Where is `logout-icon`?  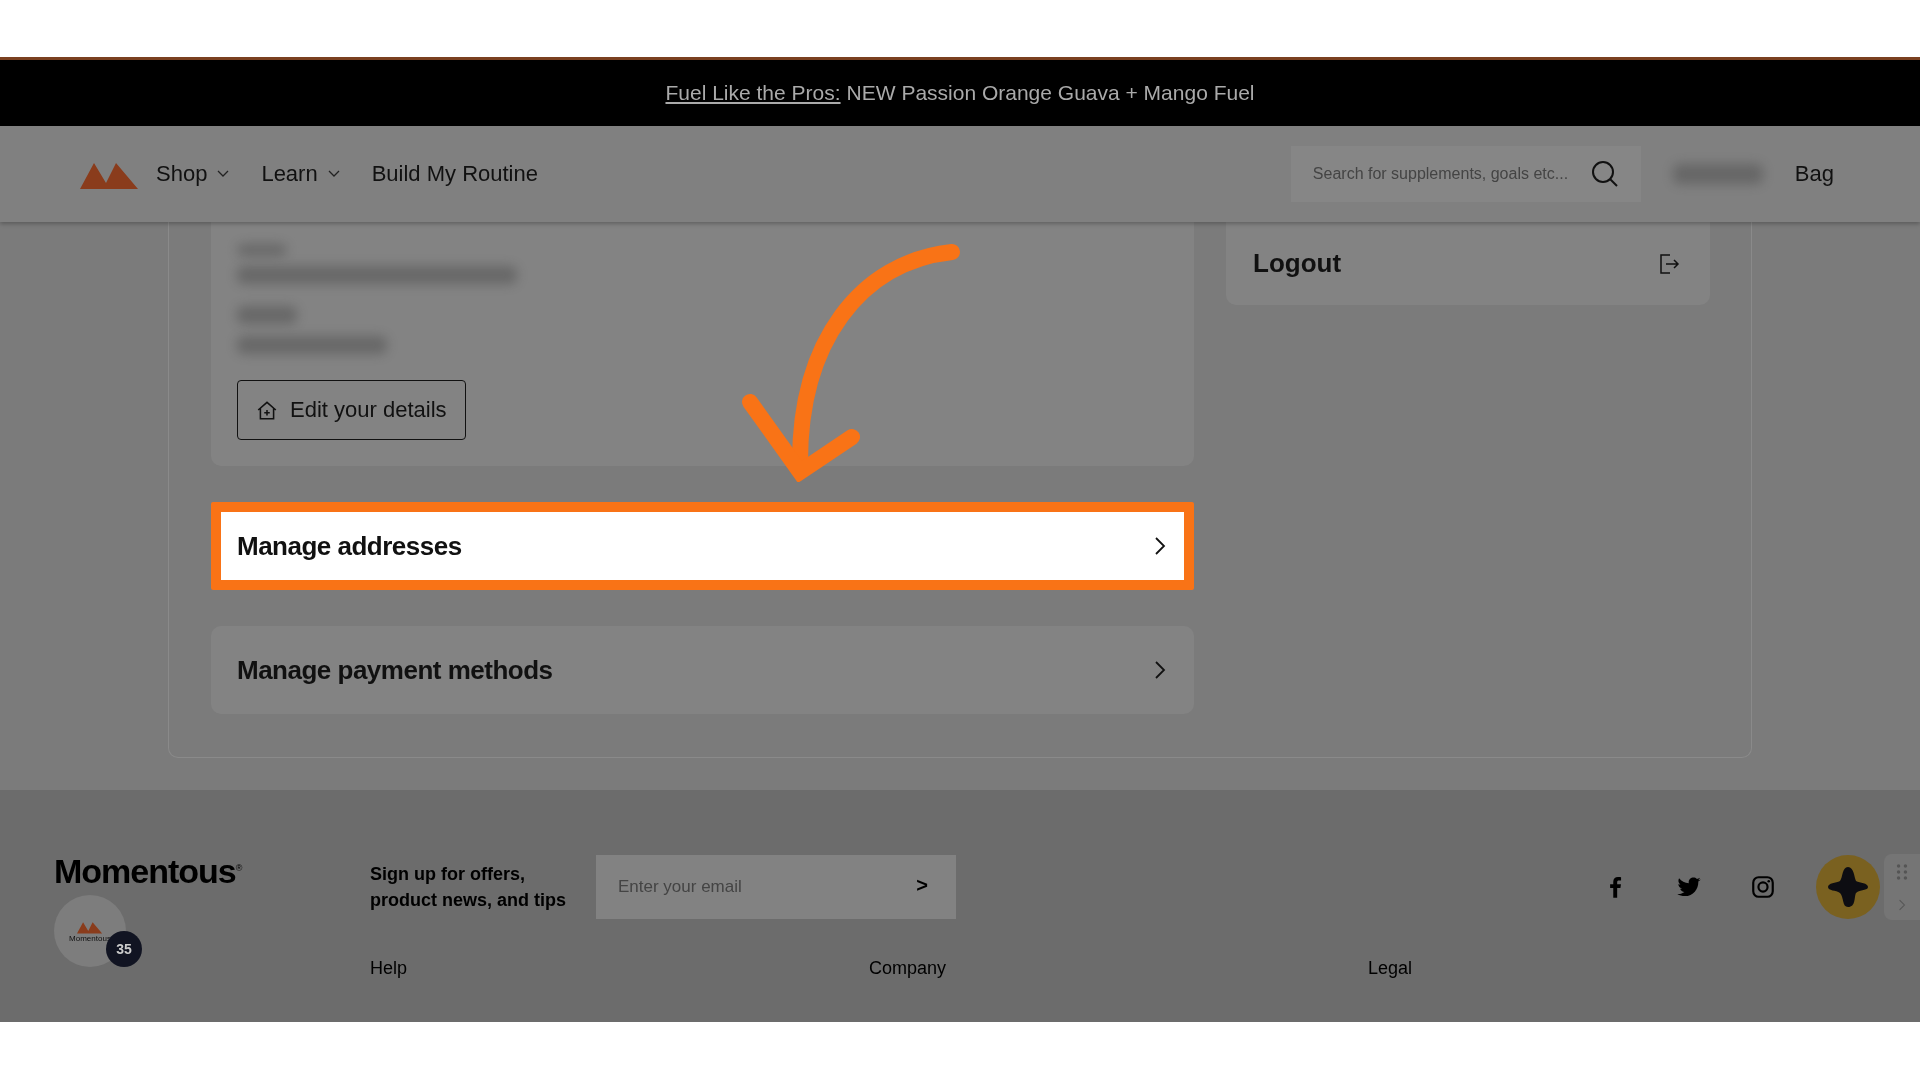 logout-icon is located at coordinates (1669, 263).